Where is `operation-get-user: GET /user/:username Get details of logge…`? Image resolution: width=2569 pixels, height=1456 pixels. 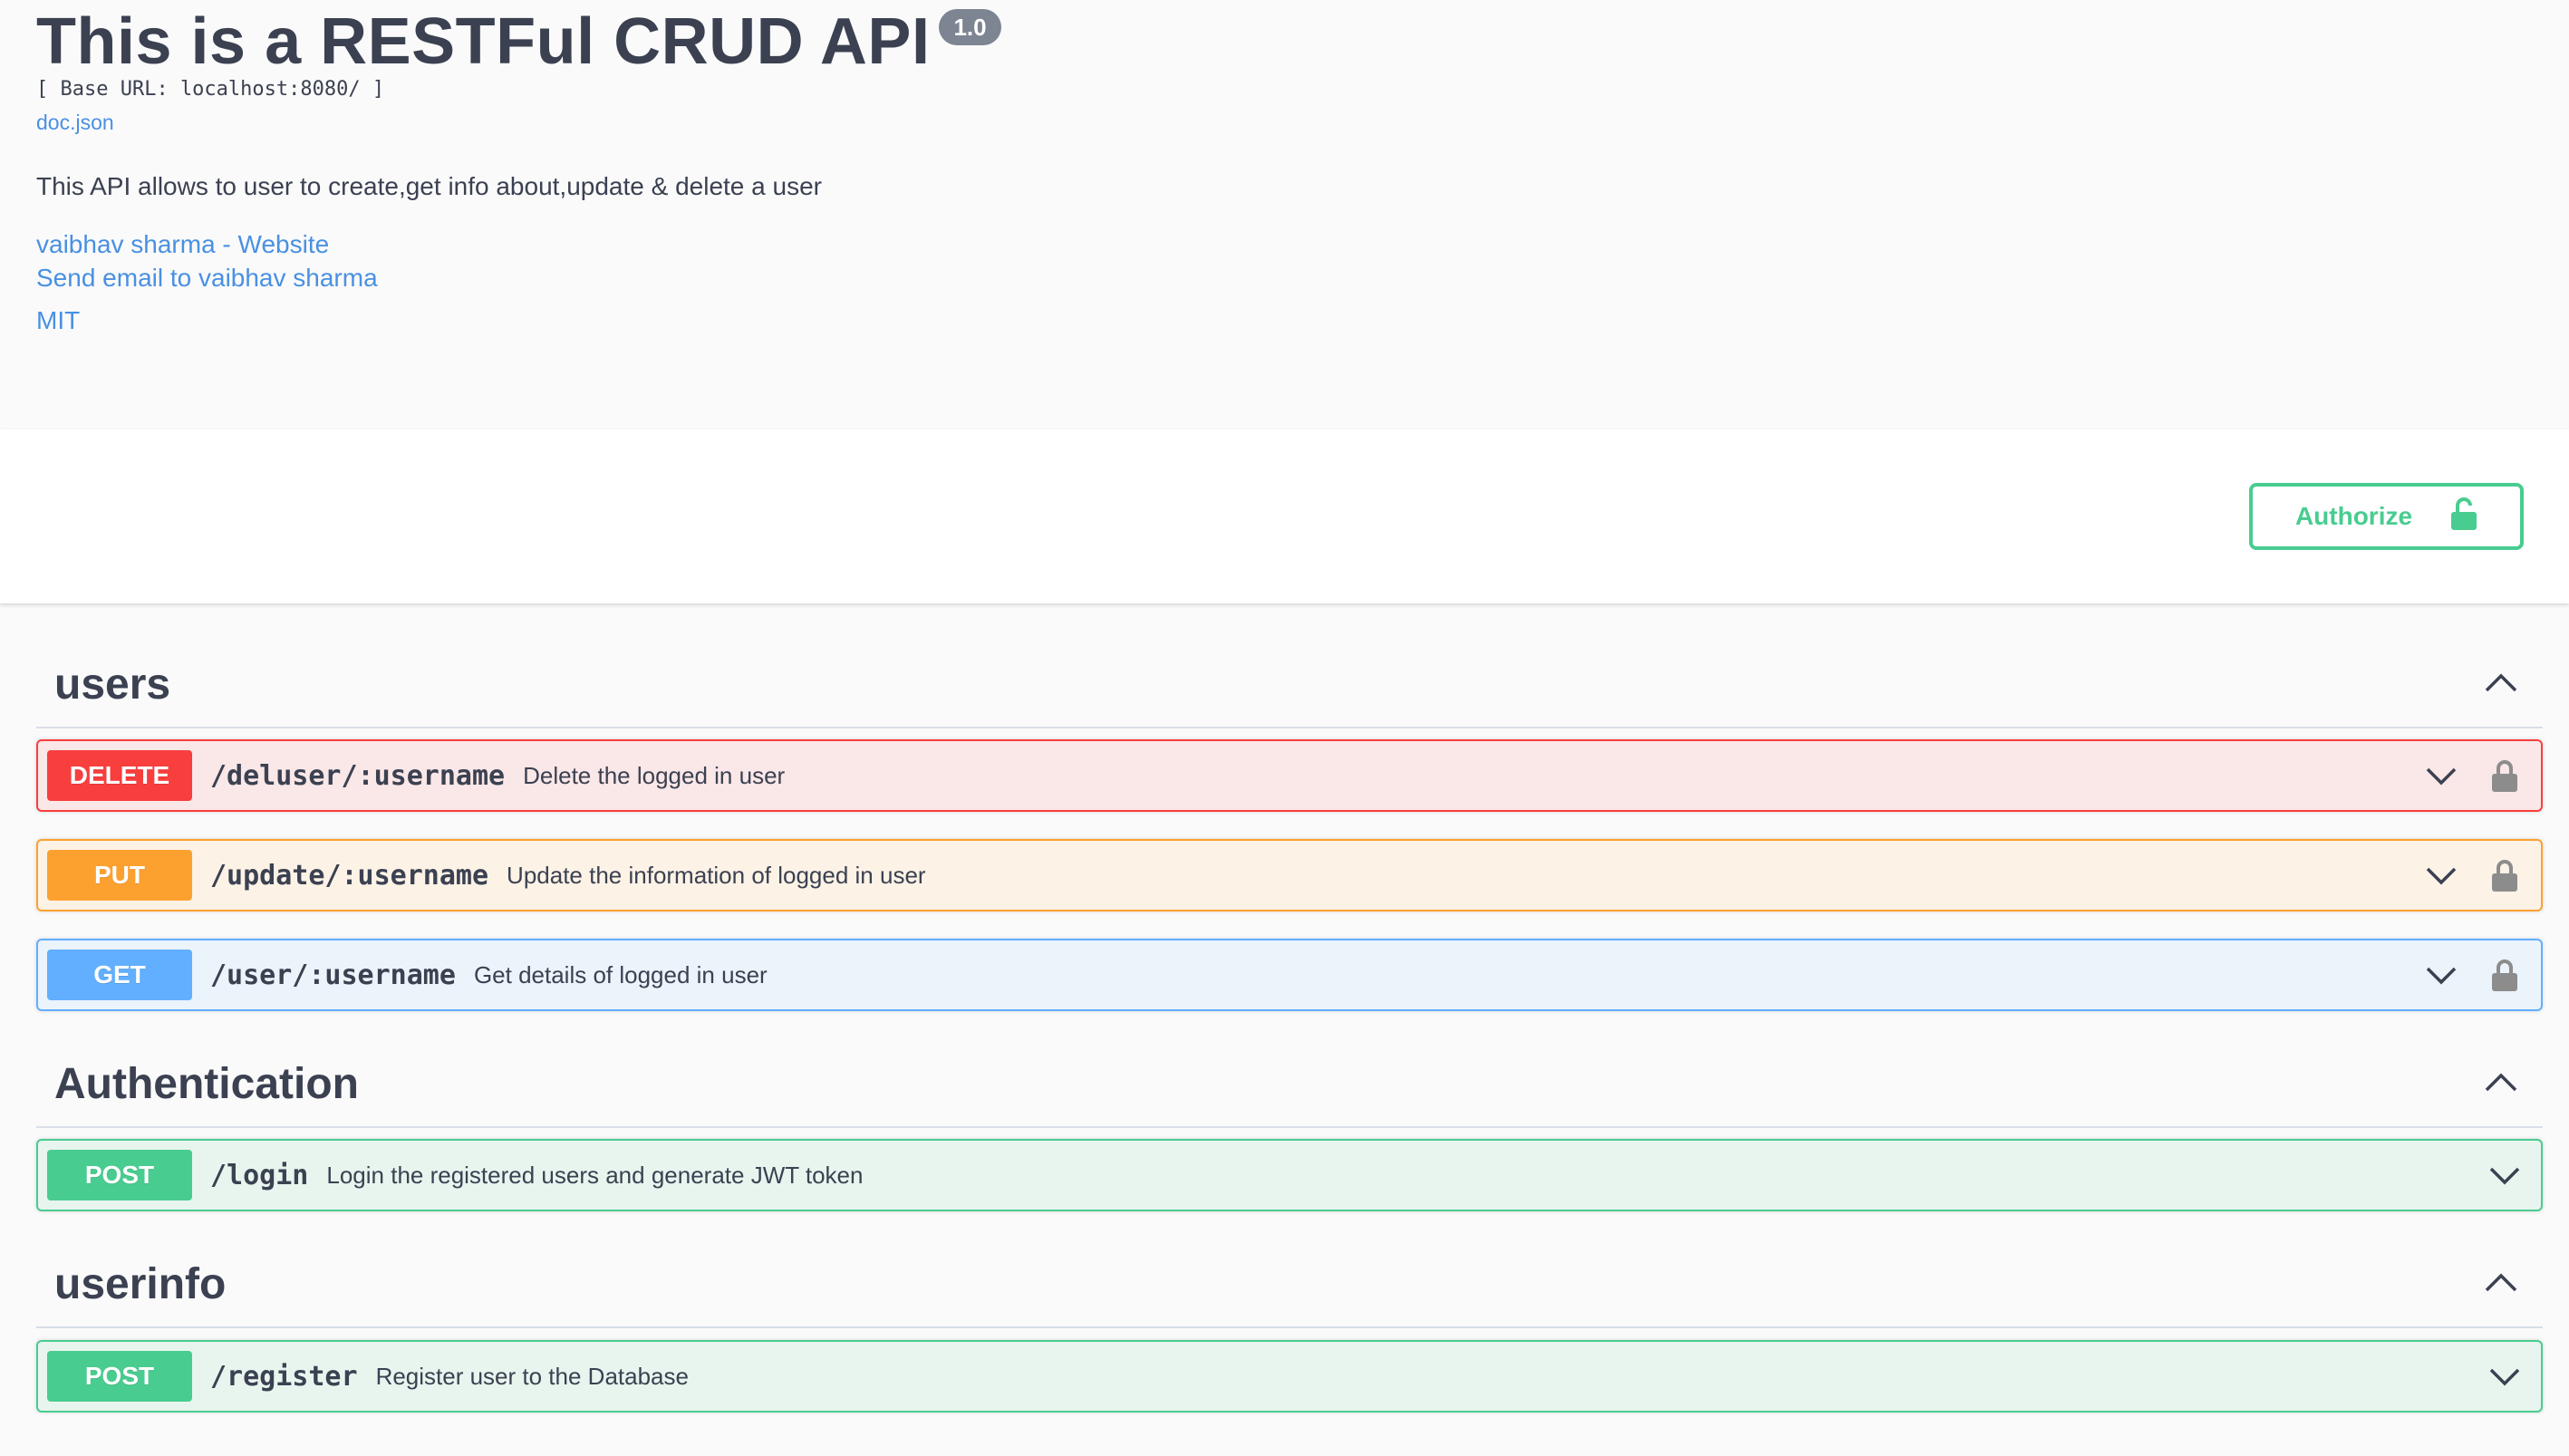
operation-get-user: GET /user/:username Get details of logge… is located at coordinates (1289, 975).